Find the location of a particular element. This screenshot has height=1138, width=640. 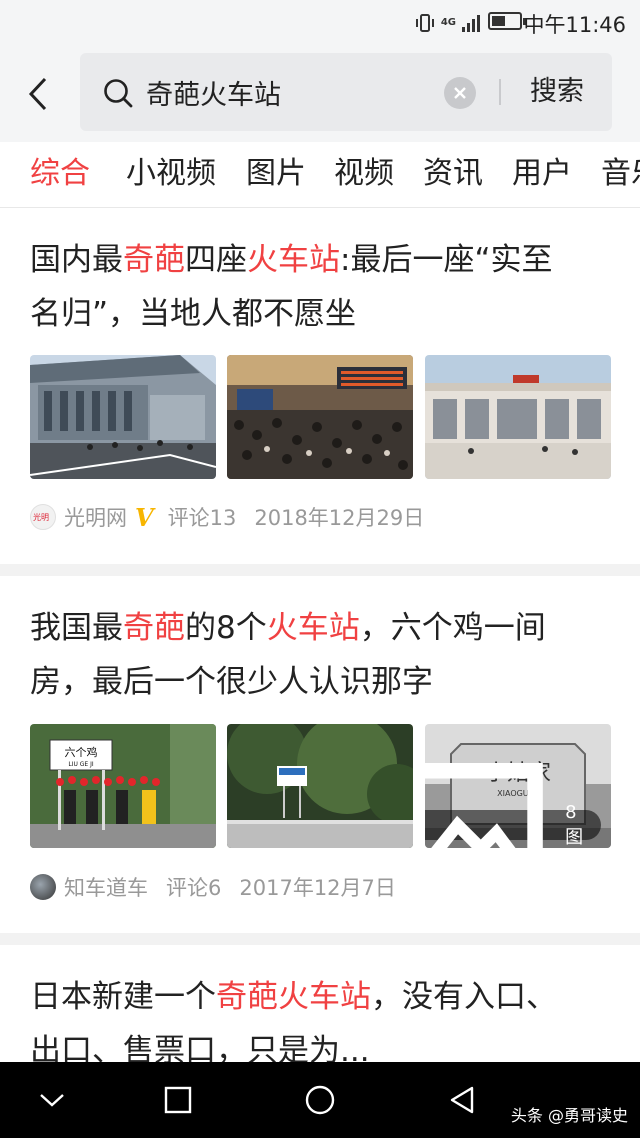

svg-text: 光明 is located at coordinates (41, 517).